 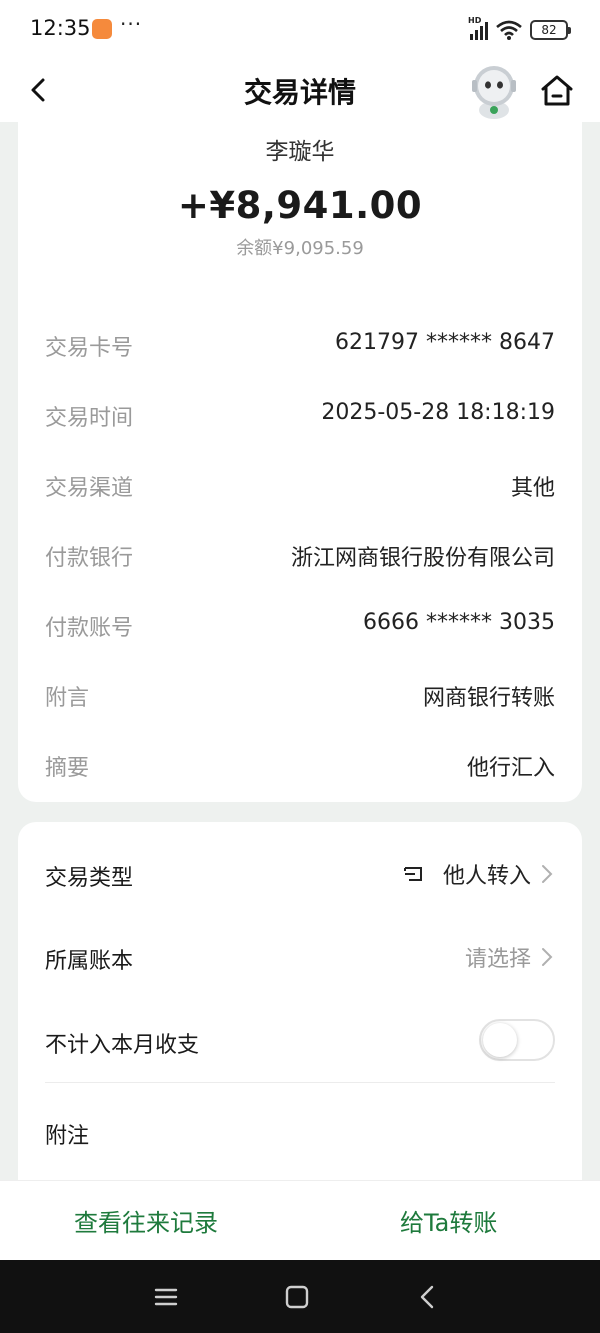 I want to click on system-nav-bar, so click(x=300, y=1296).